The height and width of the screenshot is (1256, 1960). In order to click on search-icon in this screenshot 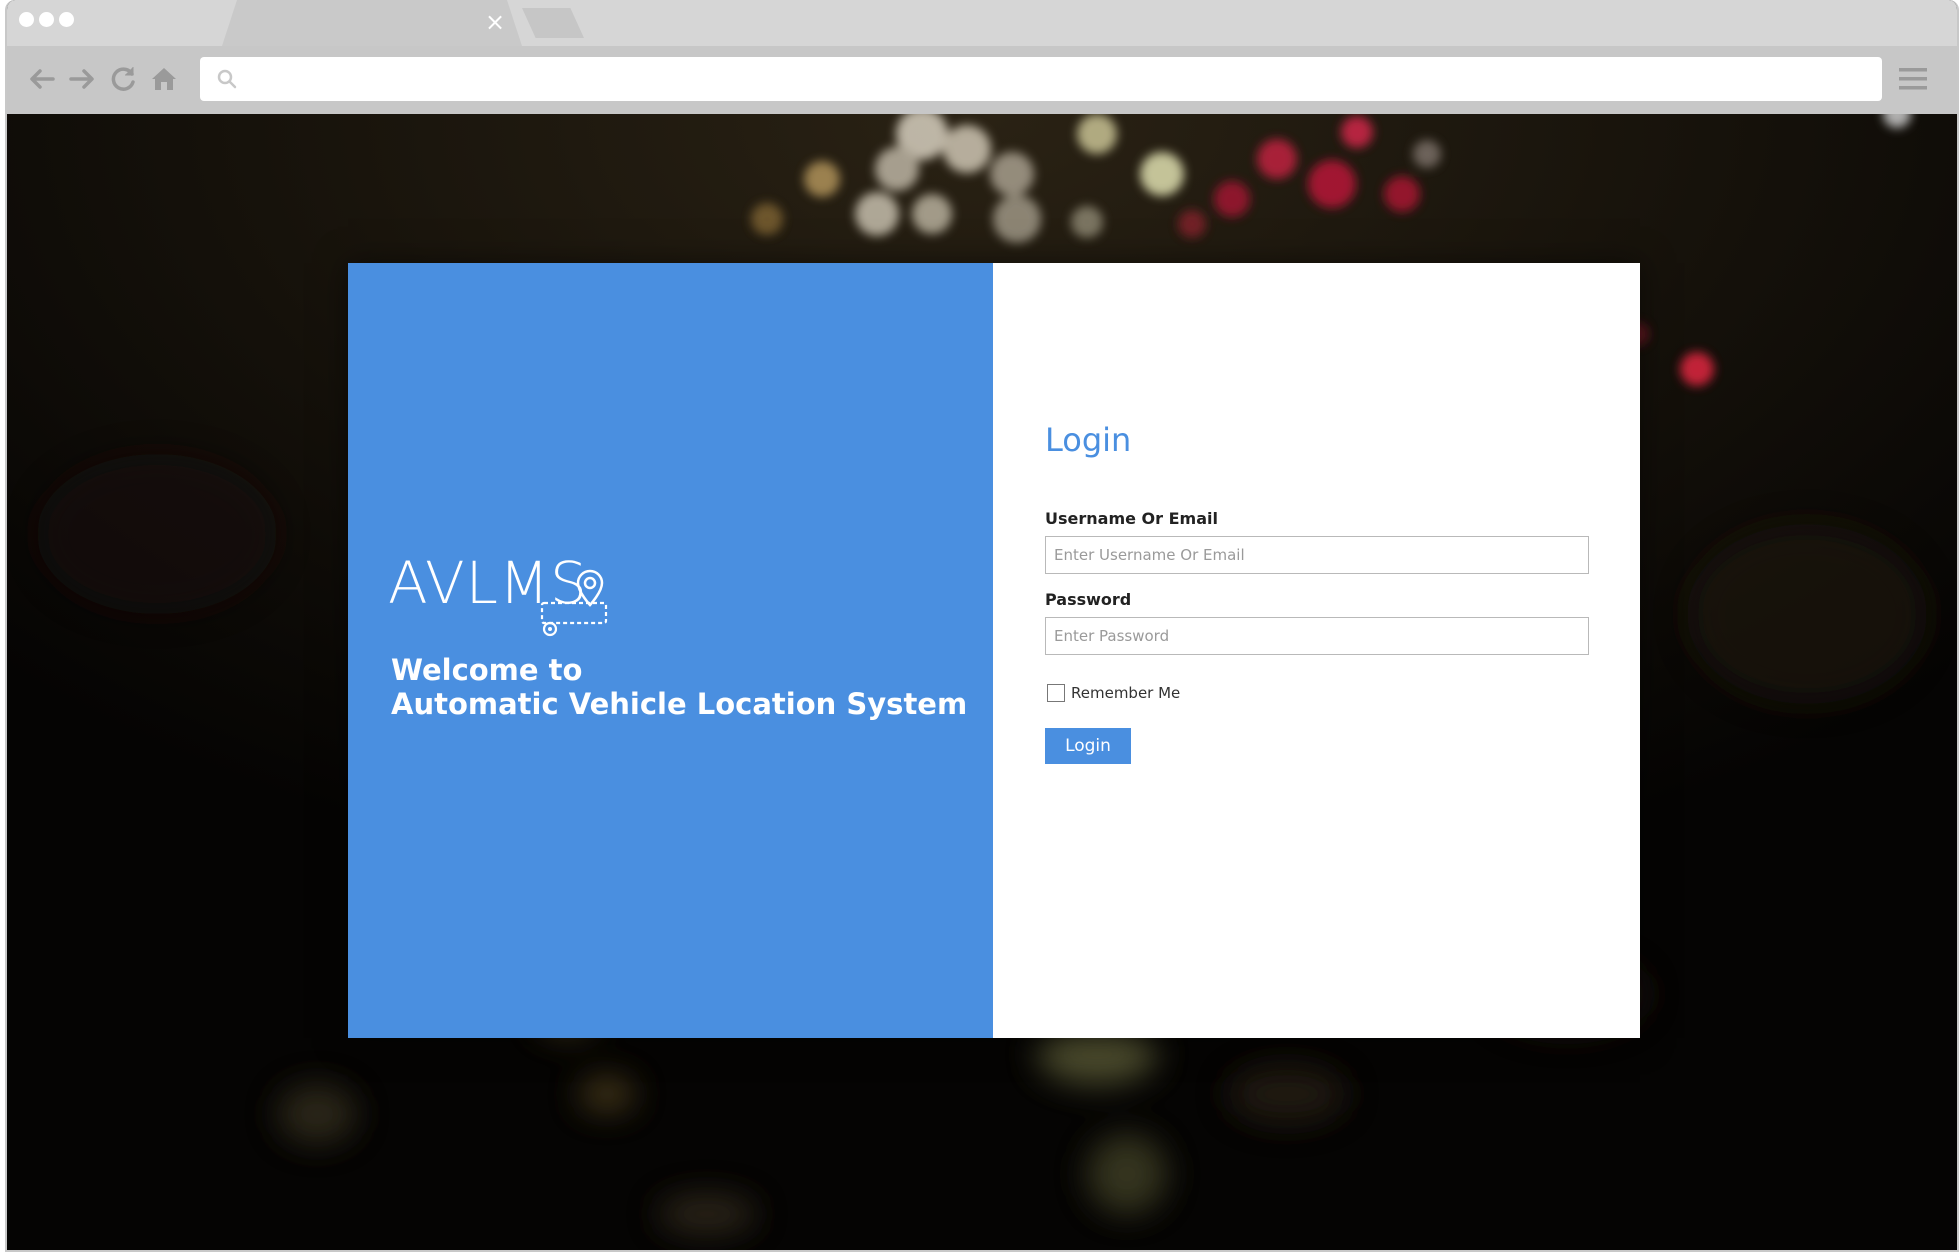, I will do `click(227, 79)`.